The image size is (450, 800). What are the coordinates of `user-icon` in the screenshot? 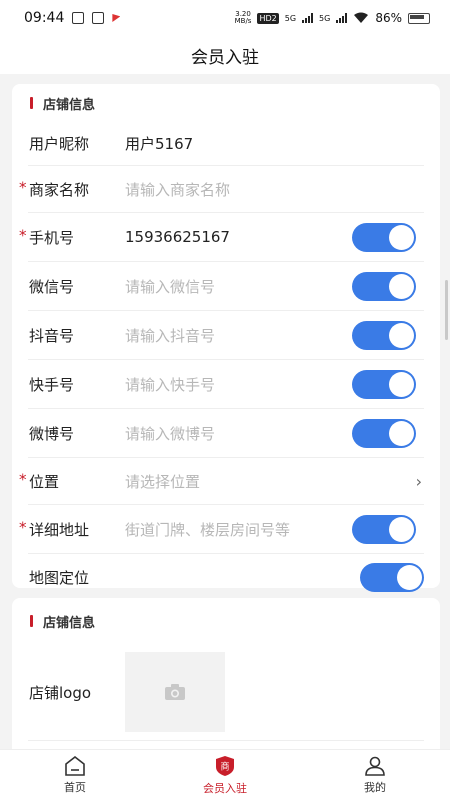 It's located at (375, 766).